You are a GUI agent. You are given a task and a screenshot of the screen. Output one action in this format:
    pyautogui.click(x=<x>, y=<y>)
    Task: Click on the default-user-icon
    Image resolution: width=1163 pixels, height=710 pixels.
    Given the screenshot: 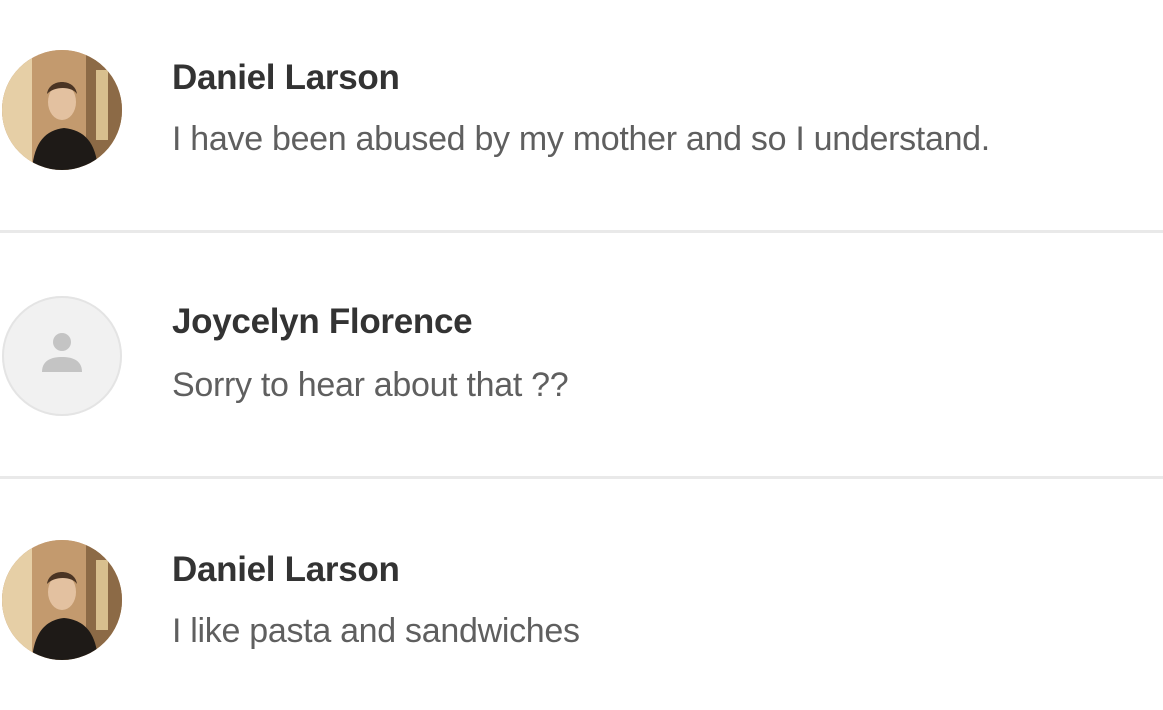 What is the action you would take?
    pyautogui.click(x=62, y=352)
    